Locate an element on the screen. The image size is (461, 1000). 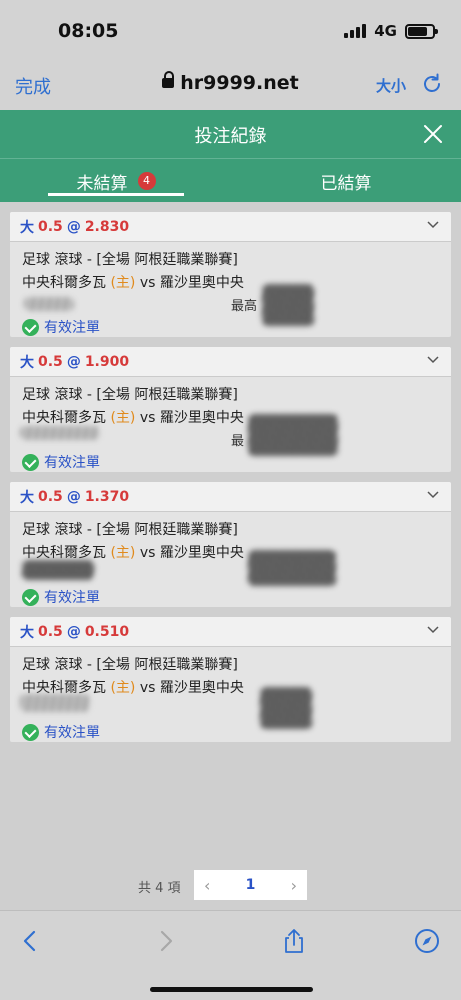
reload-icon is located at coordinates (432, 84).